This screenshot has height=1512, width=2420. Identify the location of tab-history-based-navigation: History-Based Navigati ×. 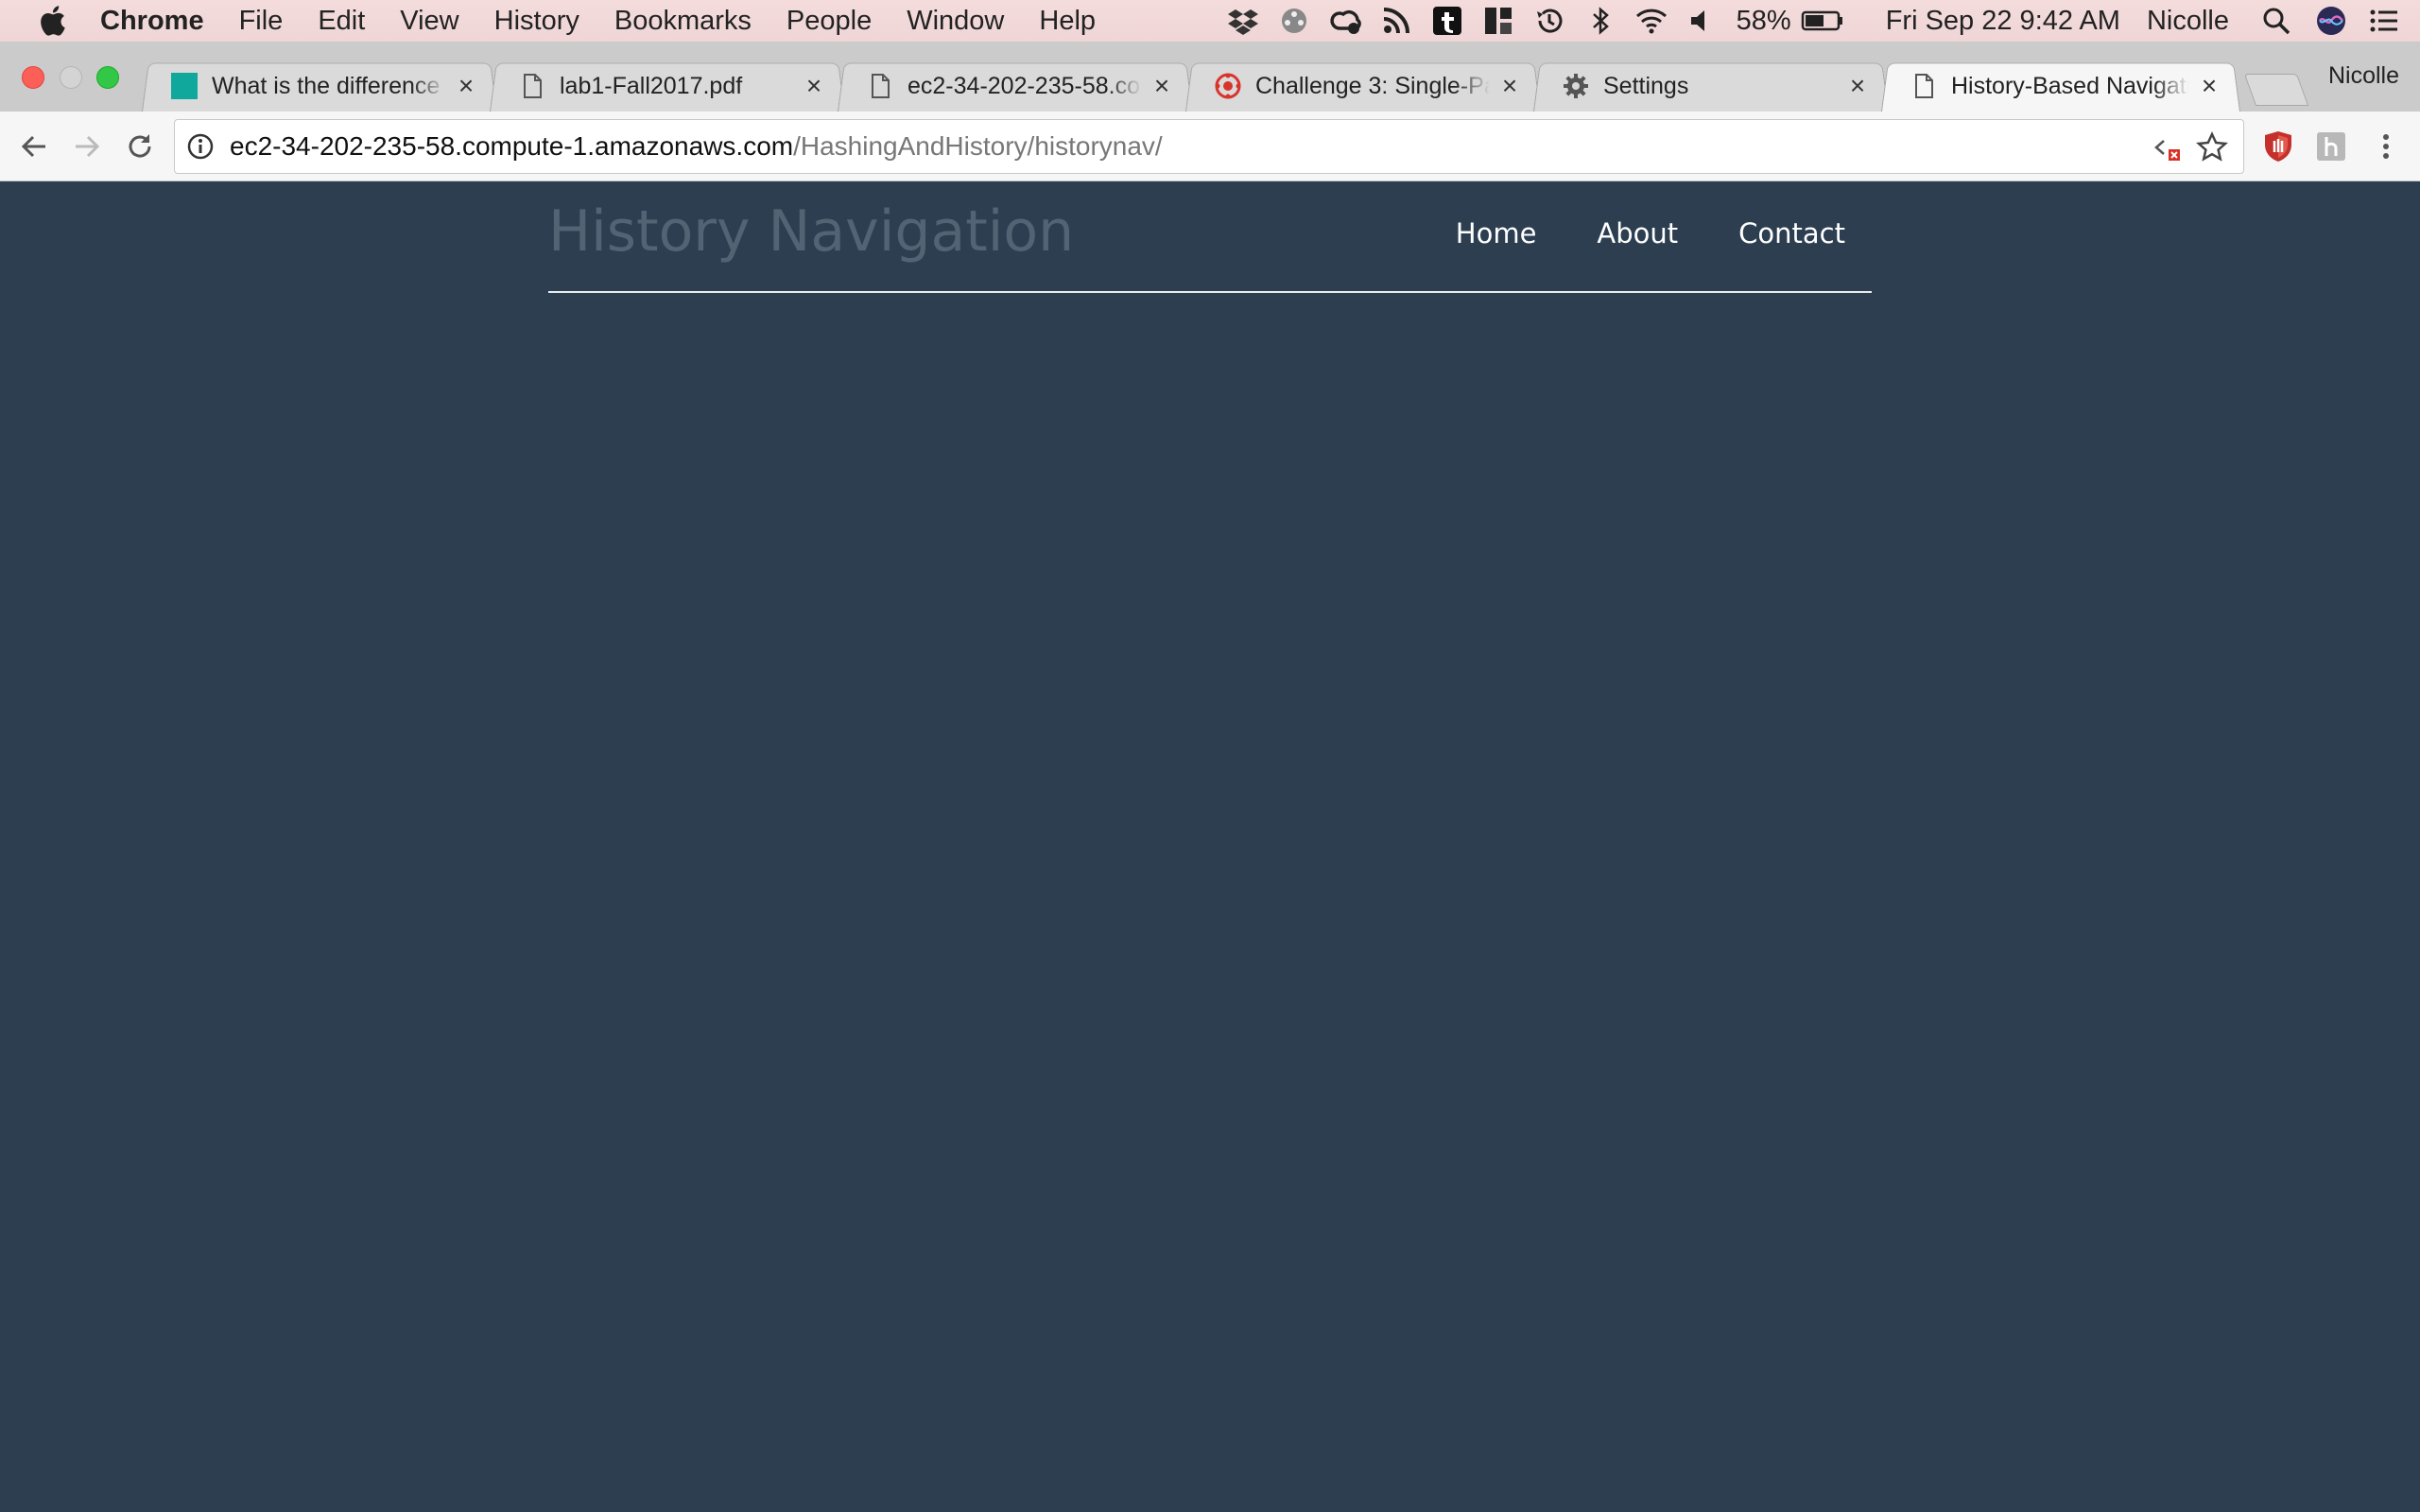
(2060, 86).